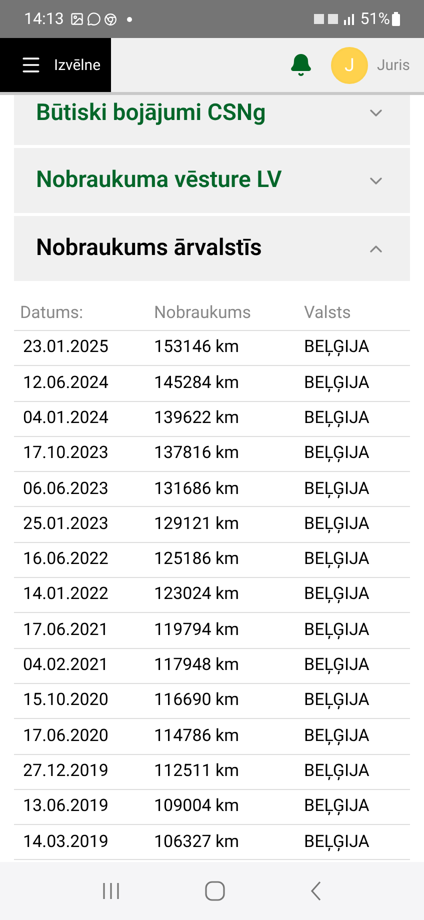 The image size is (424, 920). Describe the element at coordinates (110, 19) in the screenshot. I see `browser-icon` at that location.